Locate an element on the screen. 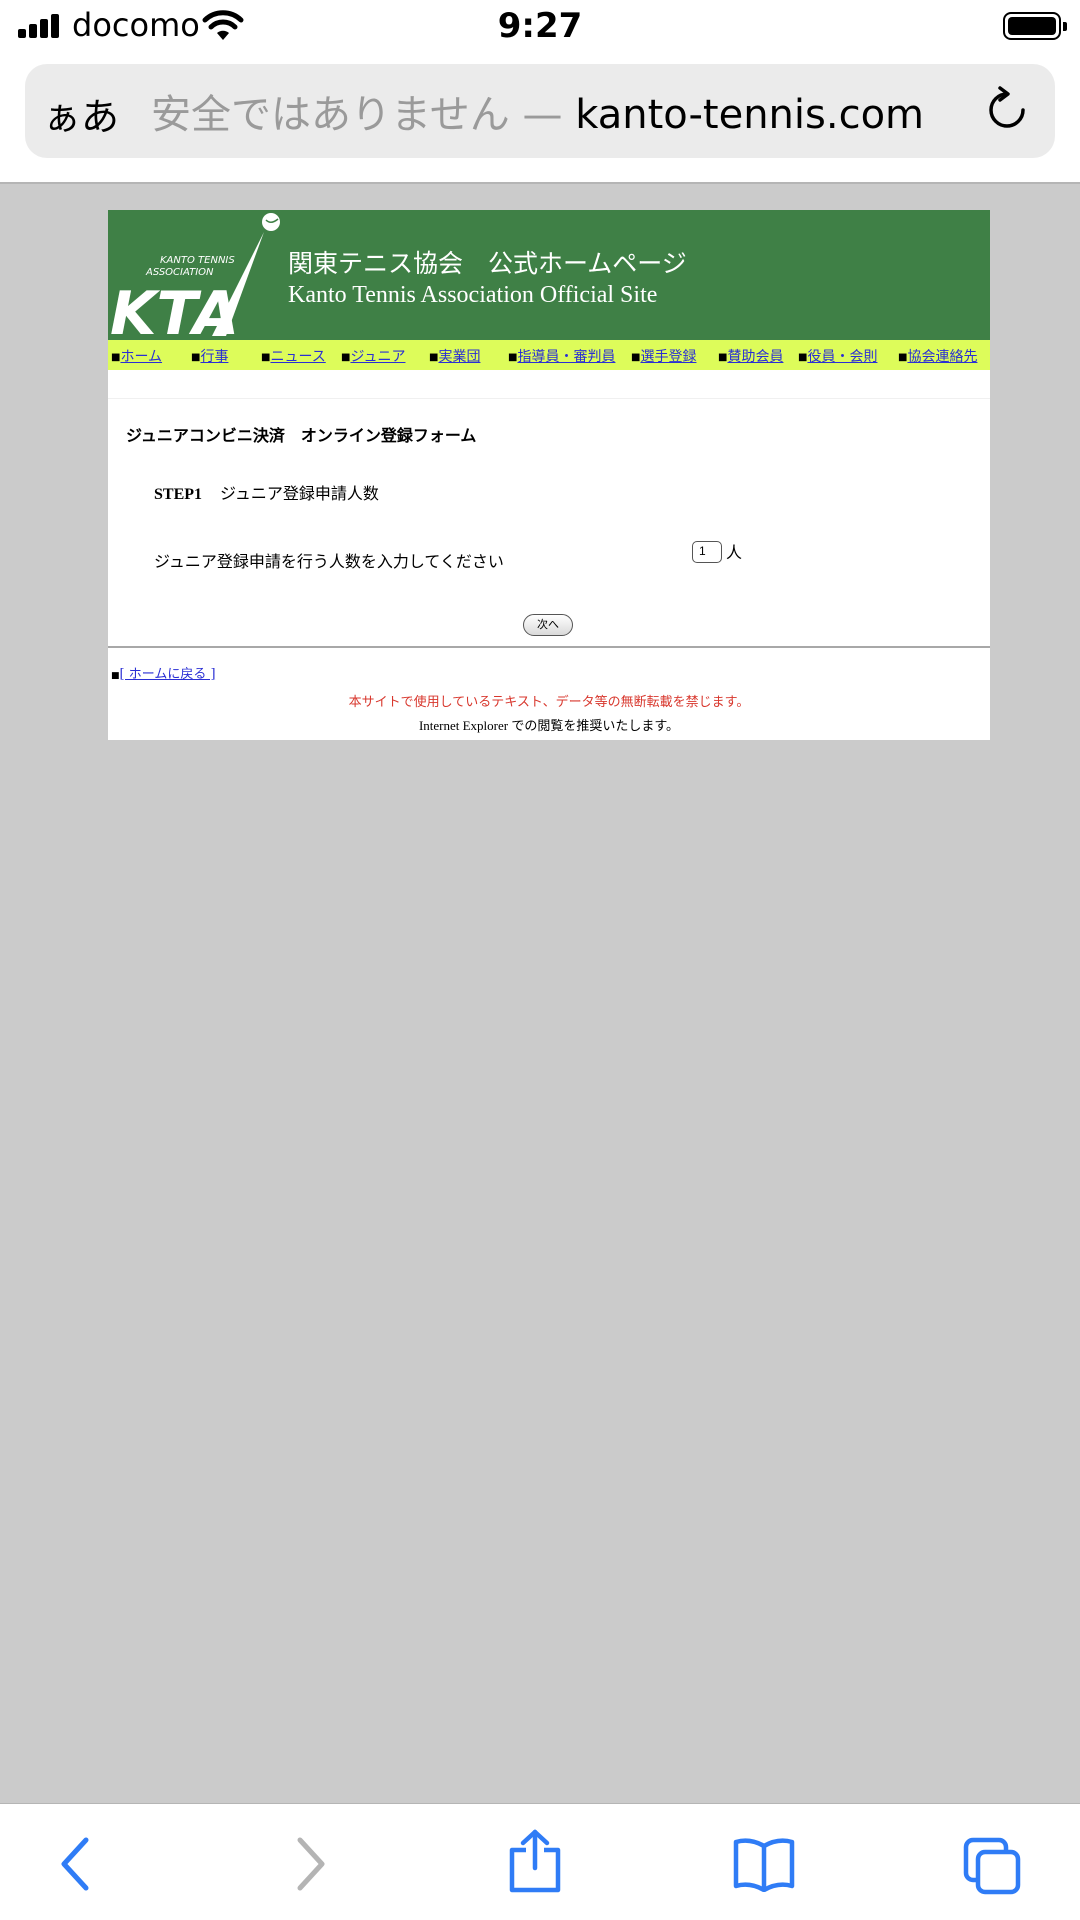  browser-toolbar is located at coordinates (540, 1861).